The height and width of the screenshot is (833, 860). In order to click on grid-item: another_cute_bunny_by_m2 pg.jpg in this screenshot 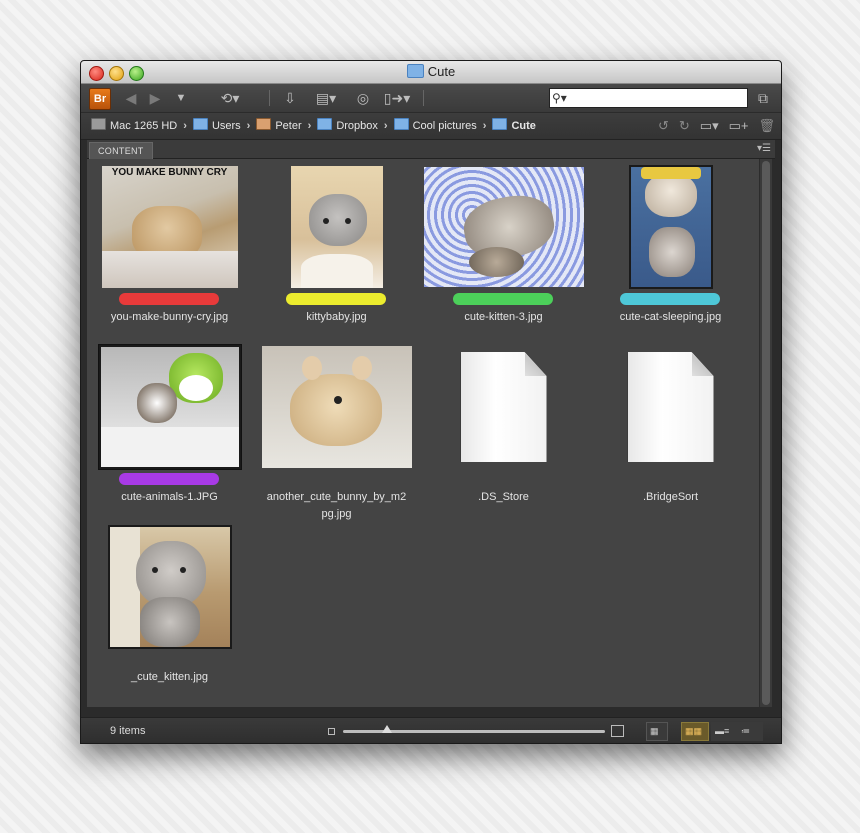, I will do `click(336, 431)`.